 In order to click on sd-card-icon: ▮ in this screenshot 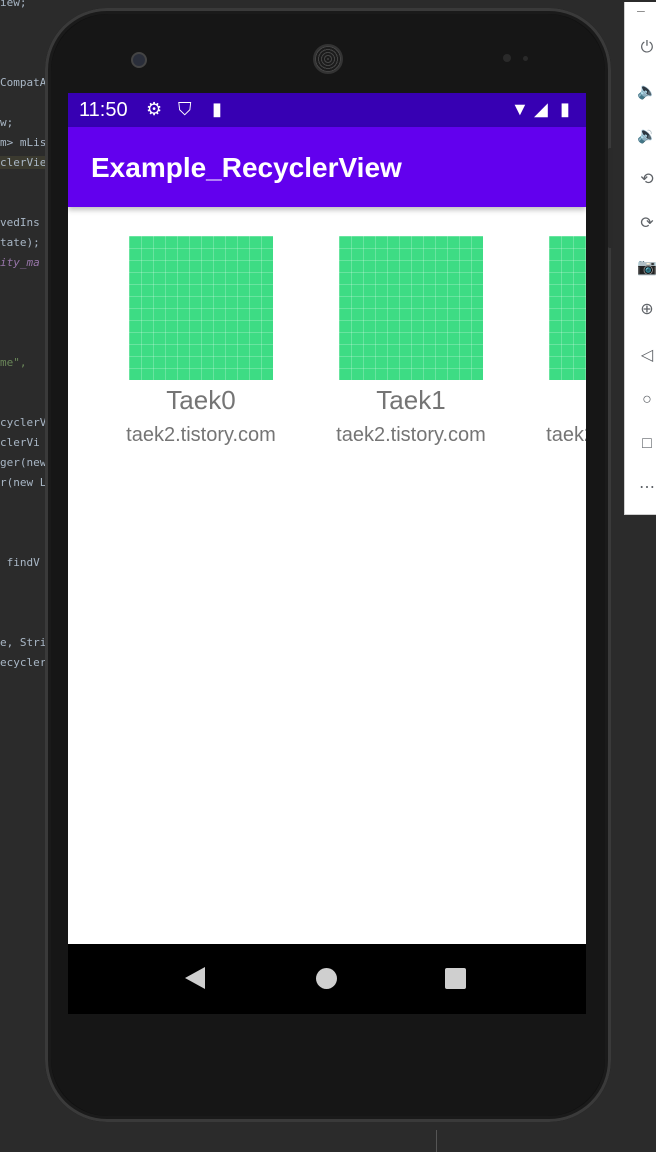, I will do `click(217, 109)`.